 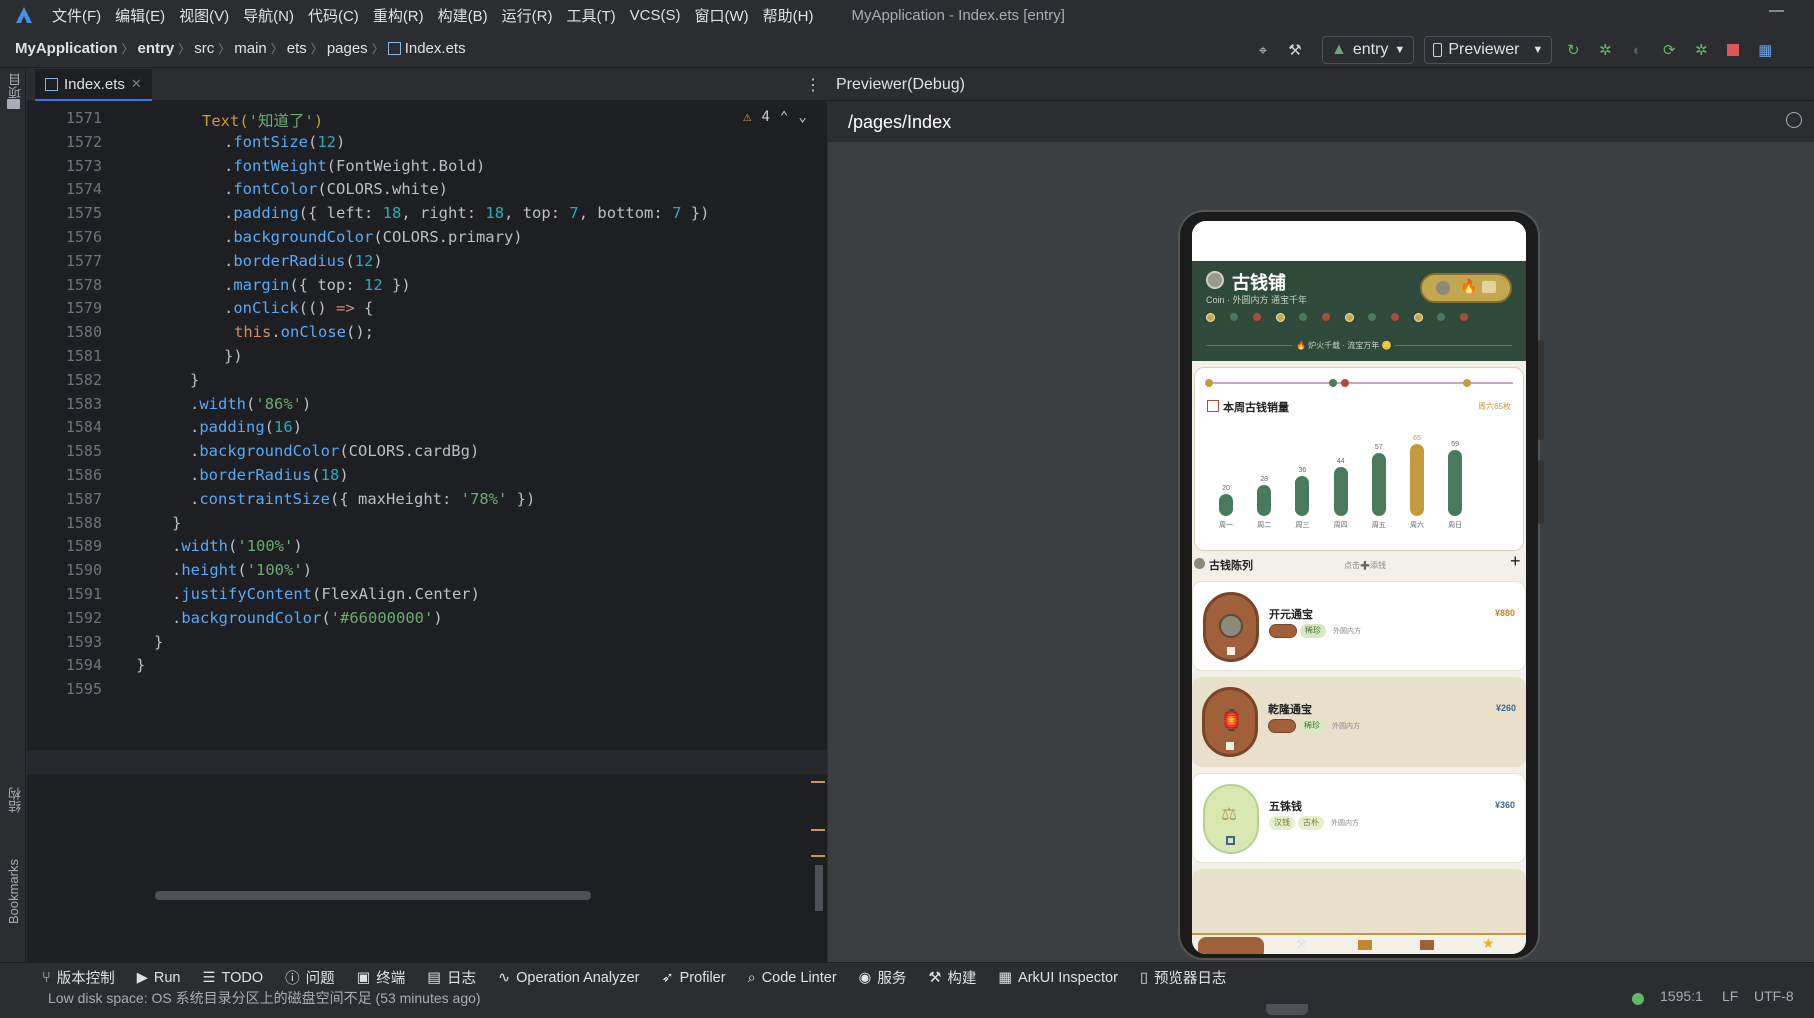 I want to click on warning-count: 4, so click(x=765, y=117).